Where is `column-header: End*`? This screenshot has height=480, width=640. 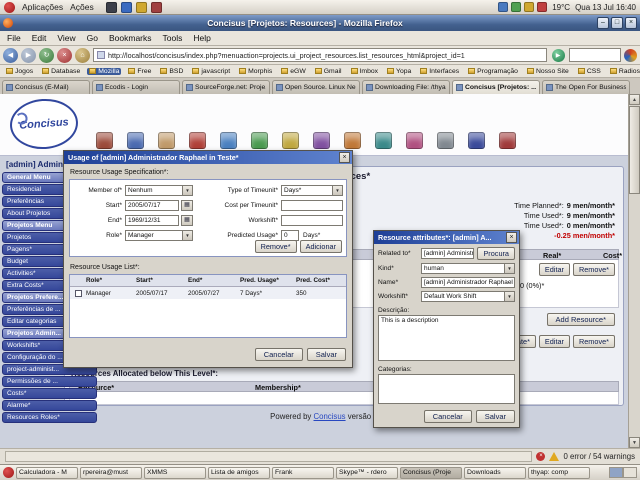 column-header: End* is located at coordinates (214, 280).